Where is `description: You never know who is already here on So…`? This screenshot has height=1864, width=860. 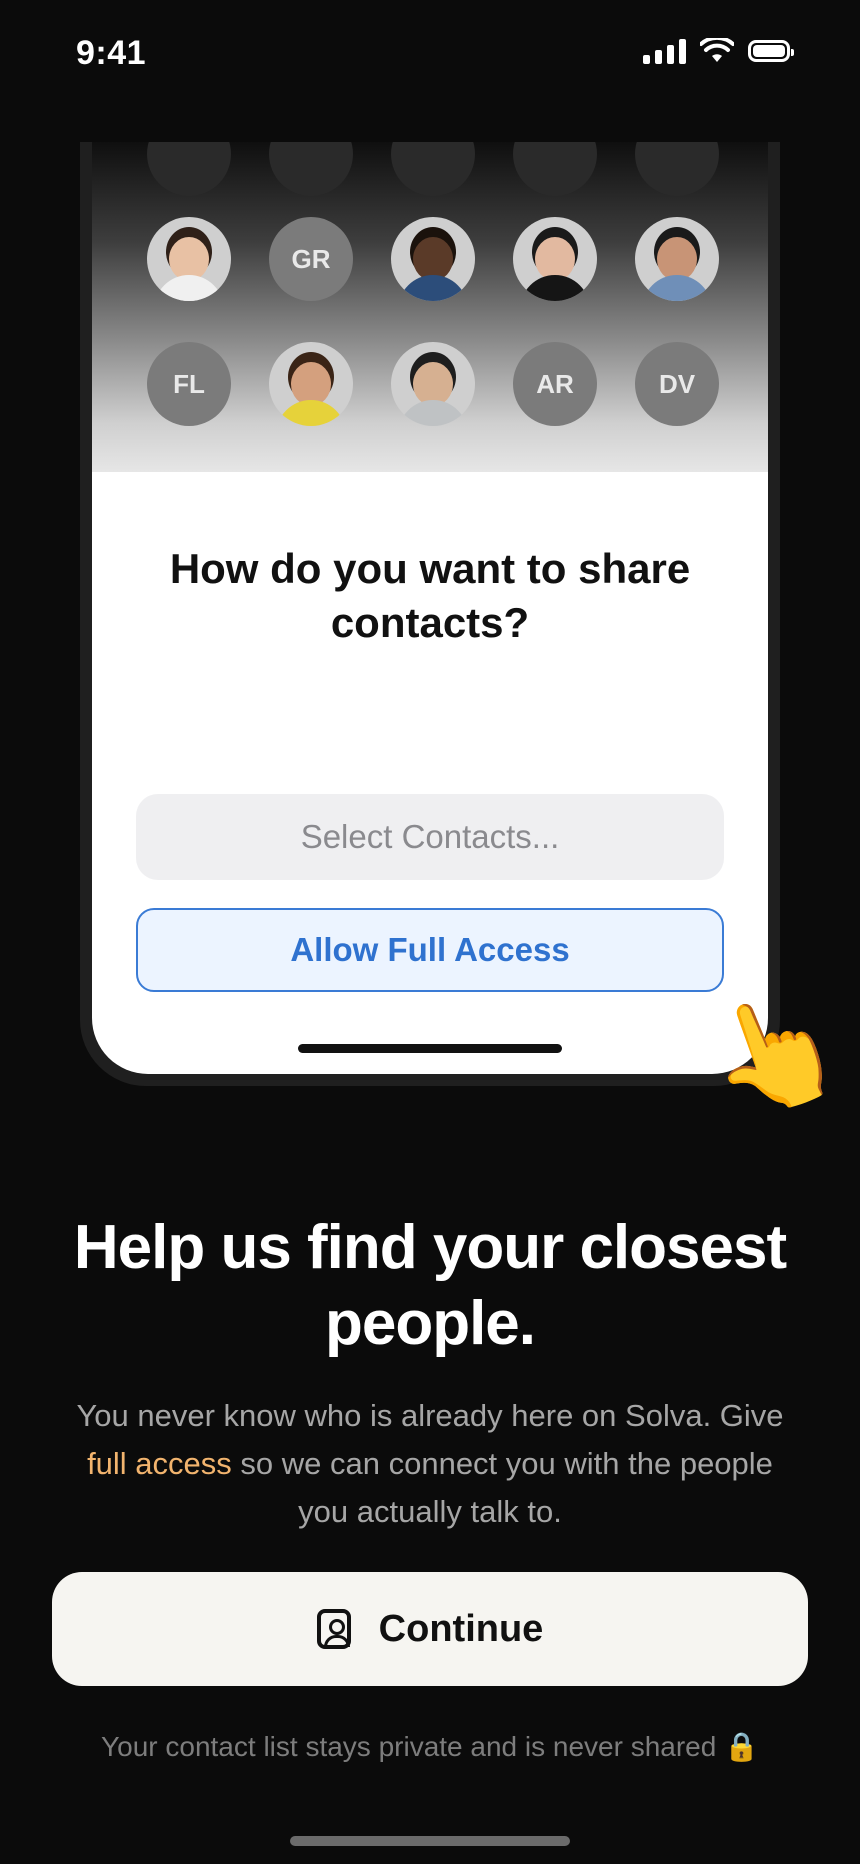 description: You never know who is already here on So… is located at coordinates (430, 1464).